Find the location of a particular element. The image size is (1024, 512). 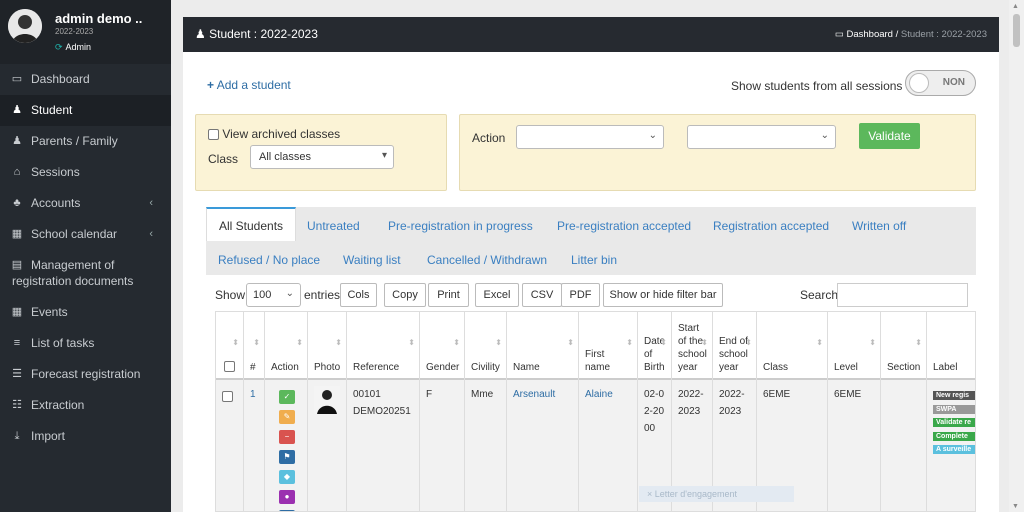

avatar is located at coordinates (25, 26).